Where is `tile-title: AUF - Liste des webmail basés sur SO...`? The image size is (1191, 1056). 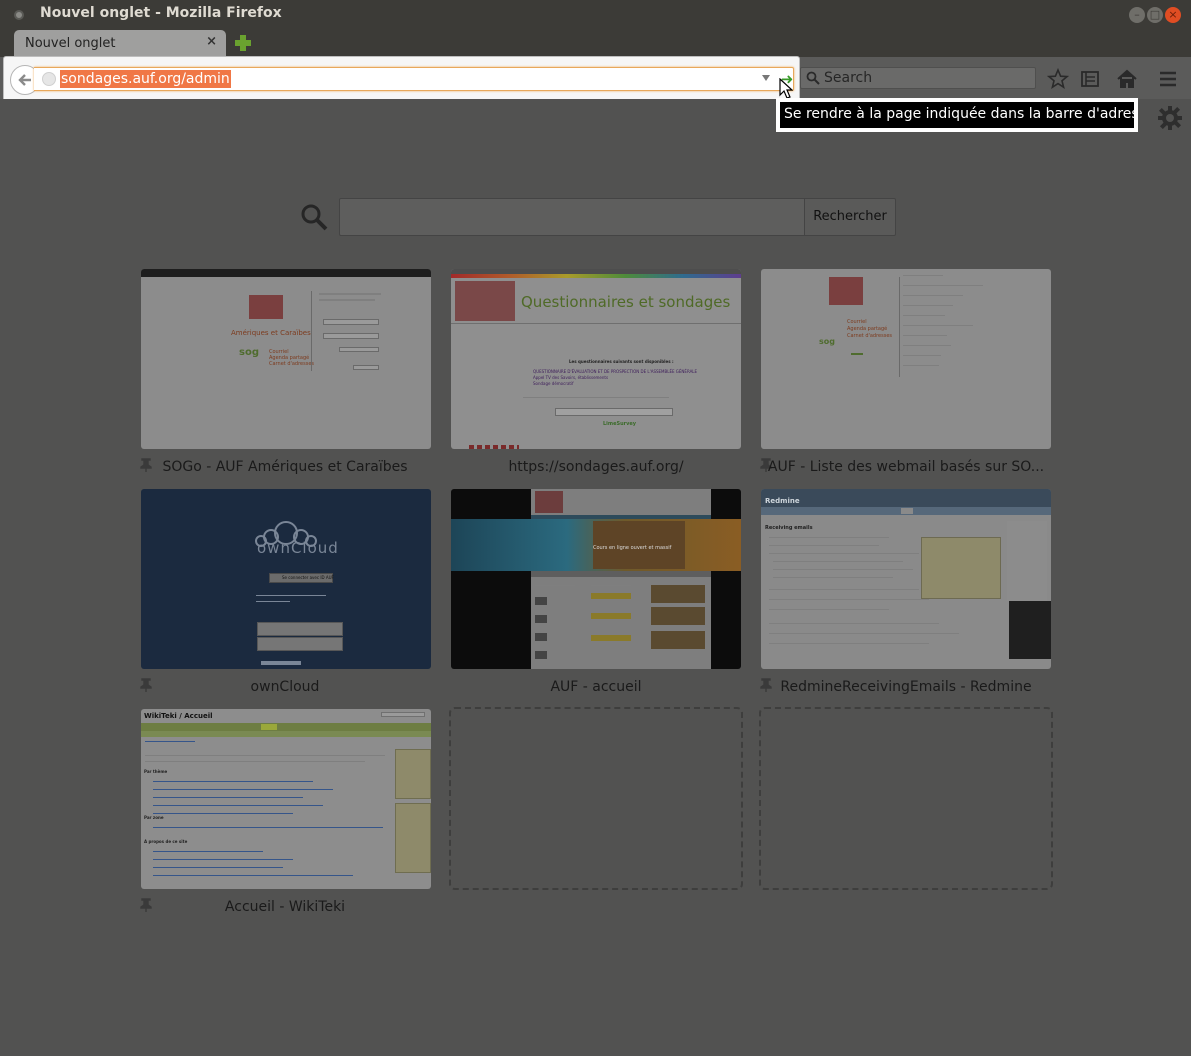
tile-title: AUF - Liste des webmail basés sur SO... is located at coordinates (906, 467).